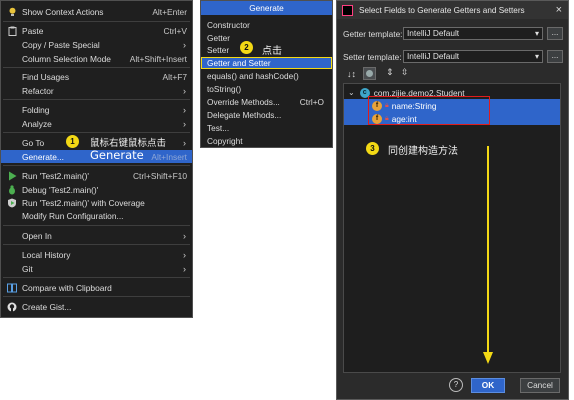 The height and width of the screenshot is (400, 574). Describe the element at coordinates (433, 33) in the screenshot. I see `getter-template-value: IntelliJ Default` at that location.